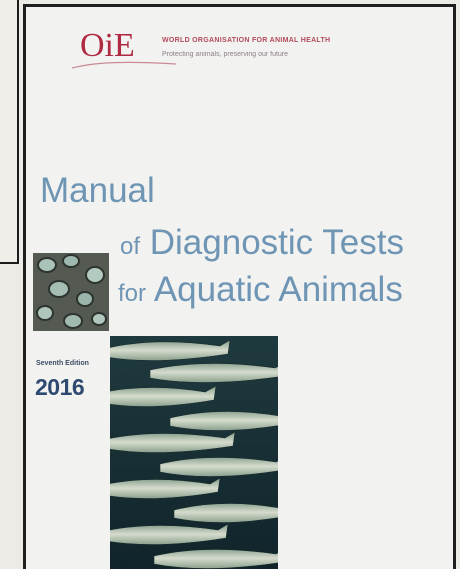 The height and width of the screenshot is (569, 460). I want to click on microscope-cells-image, so click(71, 292).